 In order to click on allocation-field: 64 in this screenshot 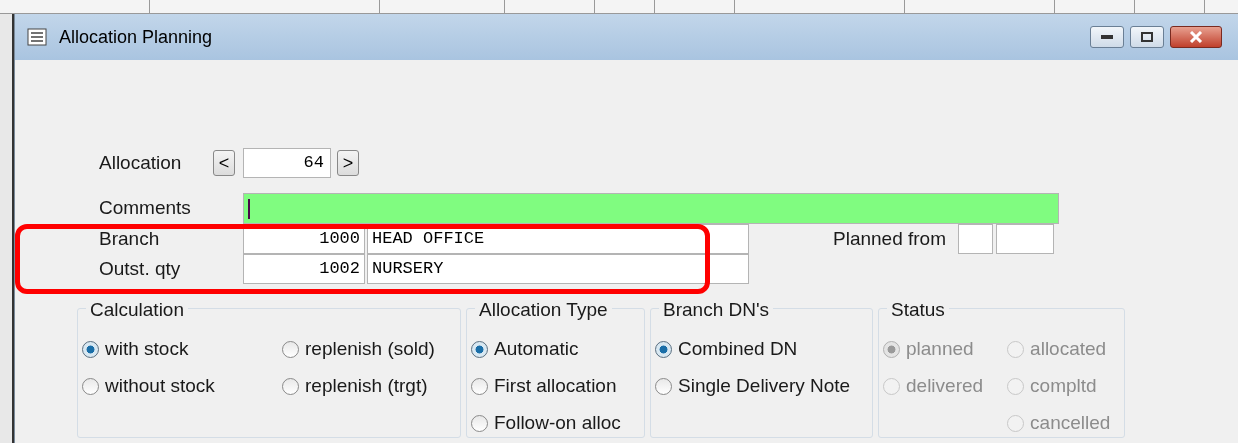, I will do `click(287, 163)`.